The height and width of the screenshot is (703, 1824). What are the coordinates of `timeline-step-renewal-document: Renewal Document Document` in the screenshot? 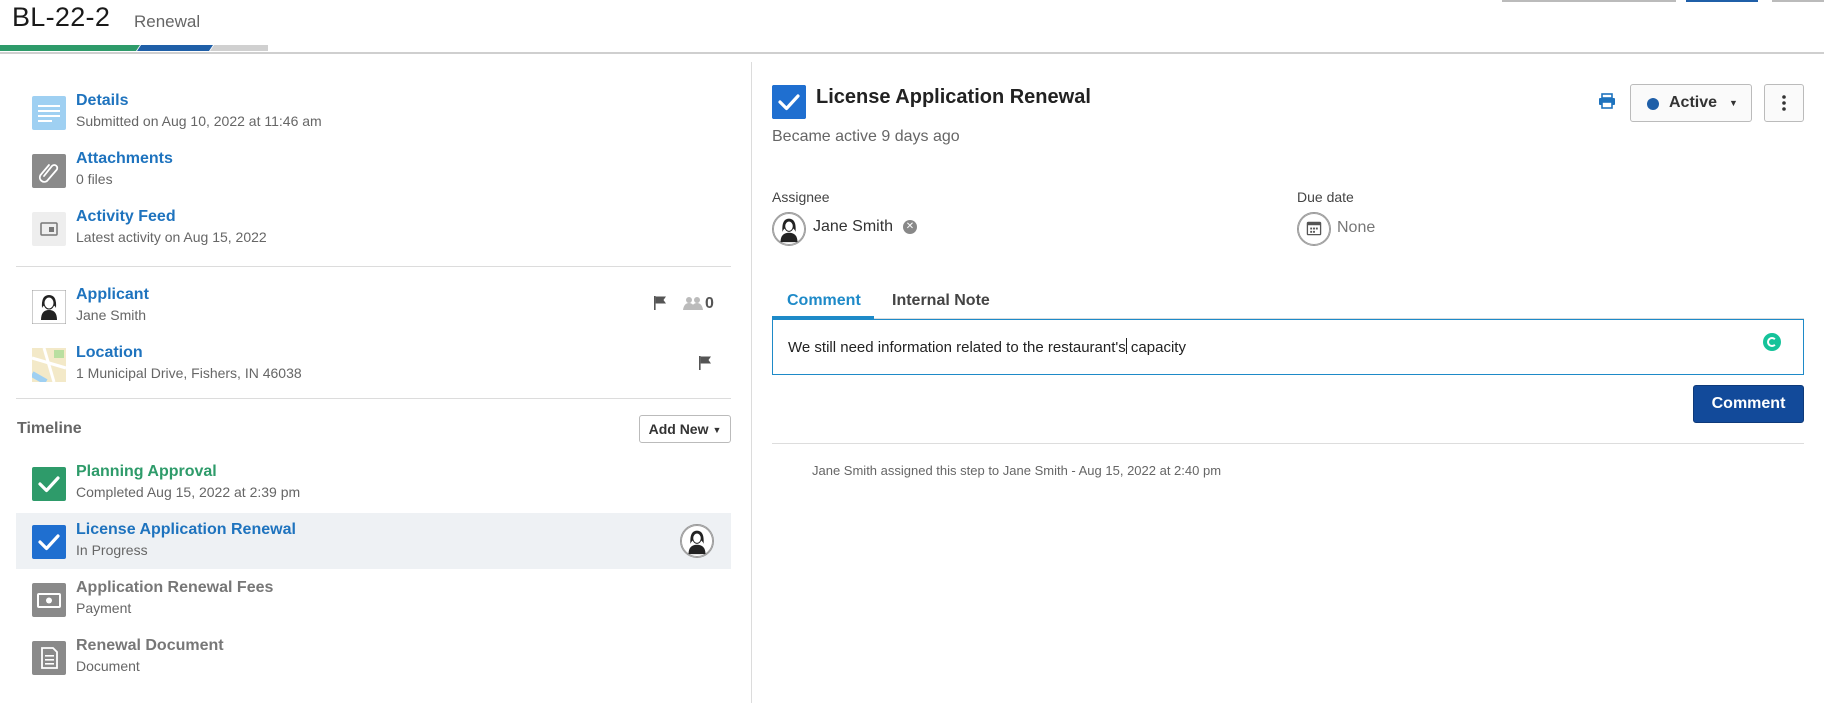 It's located at (373, 657).